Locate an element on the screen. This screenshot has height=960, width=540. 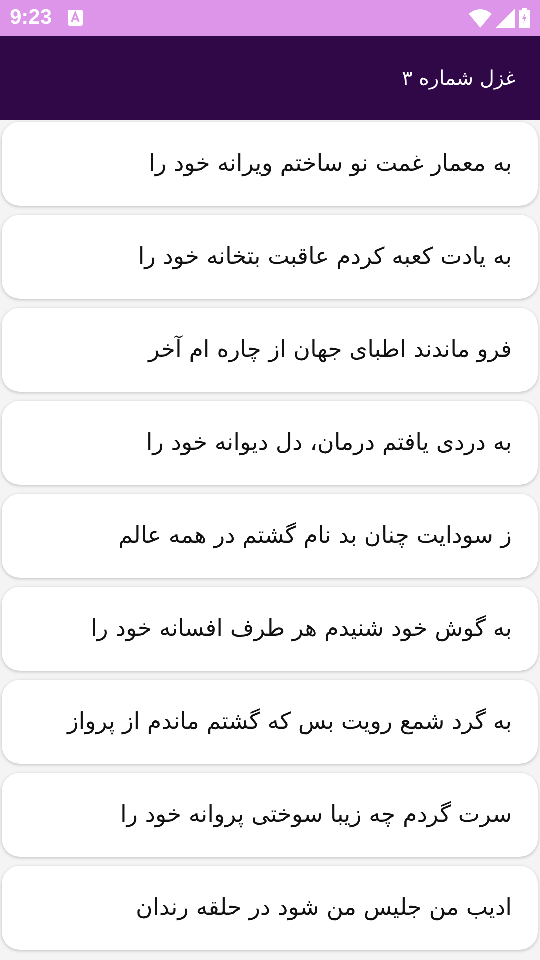
verse-card: ادیب من جلیس من شود در حلقه رندان is located at coordinates (270, 908).